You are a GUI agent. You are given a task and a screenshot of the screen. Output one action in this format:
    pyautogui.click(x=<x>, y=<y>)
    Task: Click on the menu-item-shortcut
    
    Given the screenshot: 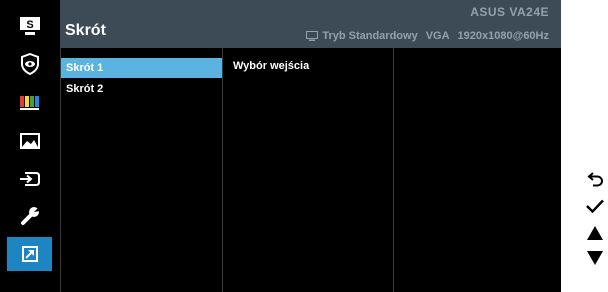 What is the action you would take?
    pyautogui.click(x=29, y=254)
    